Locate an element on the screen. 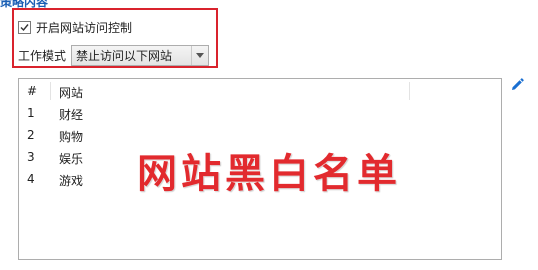 This screenshot has width=538, height=270. enable-checkbox is located at coordinates (24, 27).